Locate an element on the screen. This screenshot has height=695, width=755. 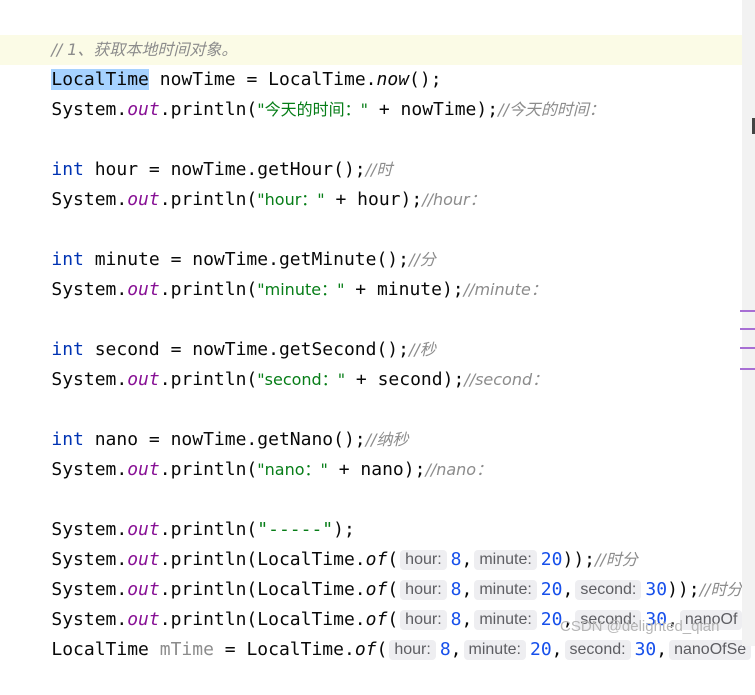
comment-text: //hour： is located at coordinates (454, 199).